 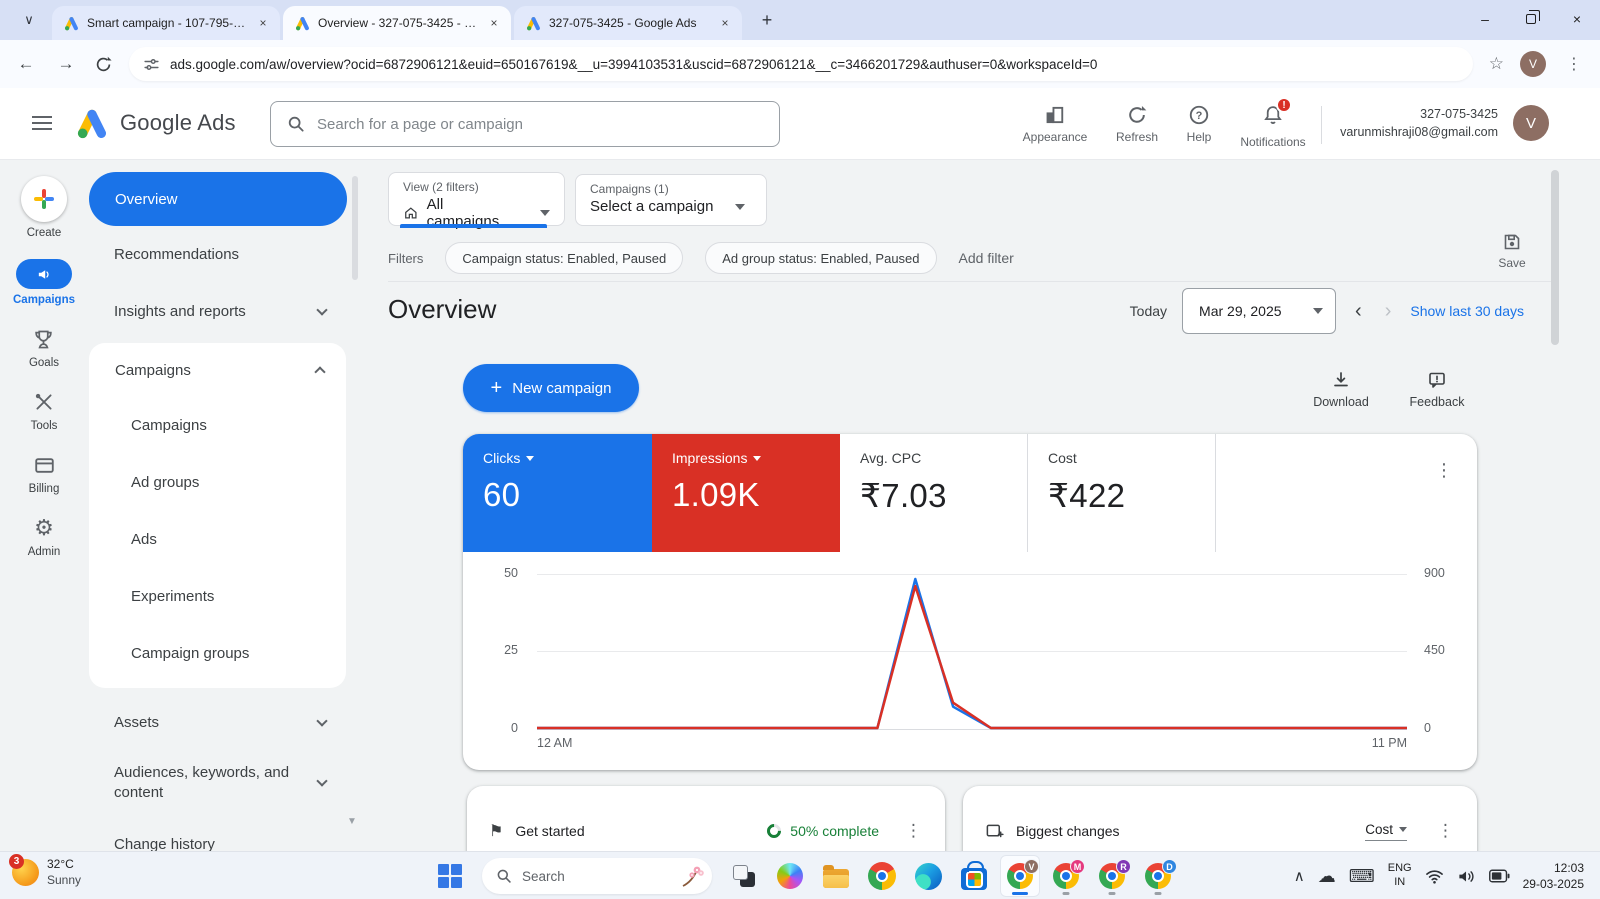 What do you see at coordinates (1137, 124) in the screenshot?
I see `refresh-button: Refresh` at bounding box center [1137, 124].